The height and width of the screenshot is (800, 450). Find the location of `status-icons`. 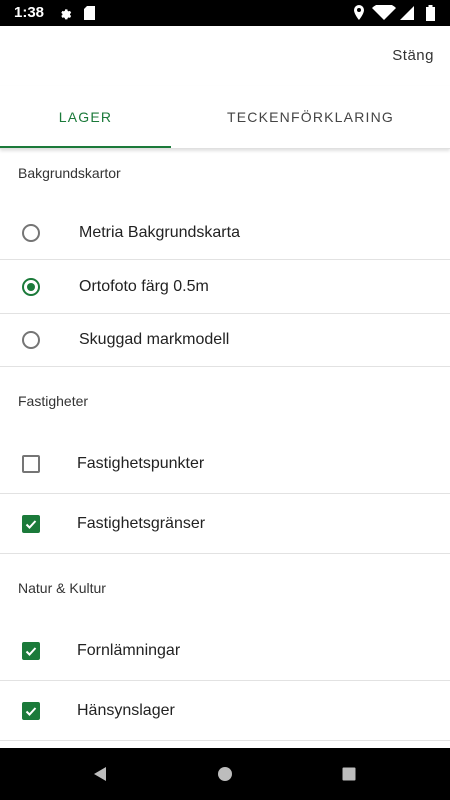

status-icons is located at coordinates (394, 13).